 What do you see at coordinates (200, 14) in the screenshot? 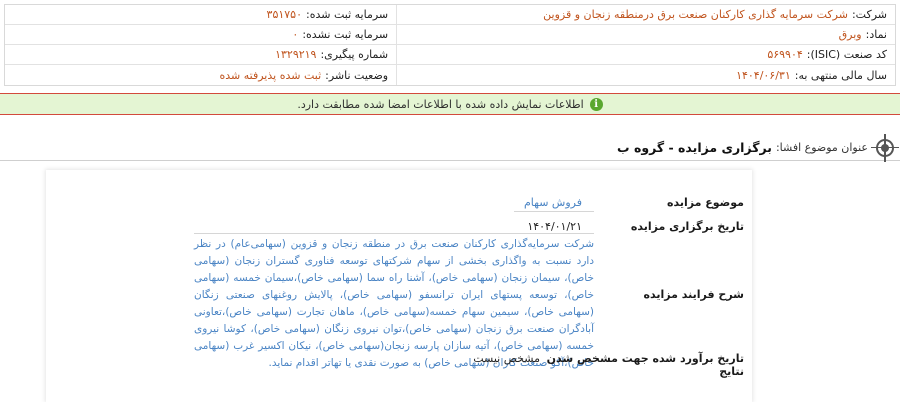
I see `registered-capital-cell: سرمایه ثبت شده: ۳۵۱۷۵۰` at bounding box center [200, 14].